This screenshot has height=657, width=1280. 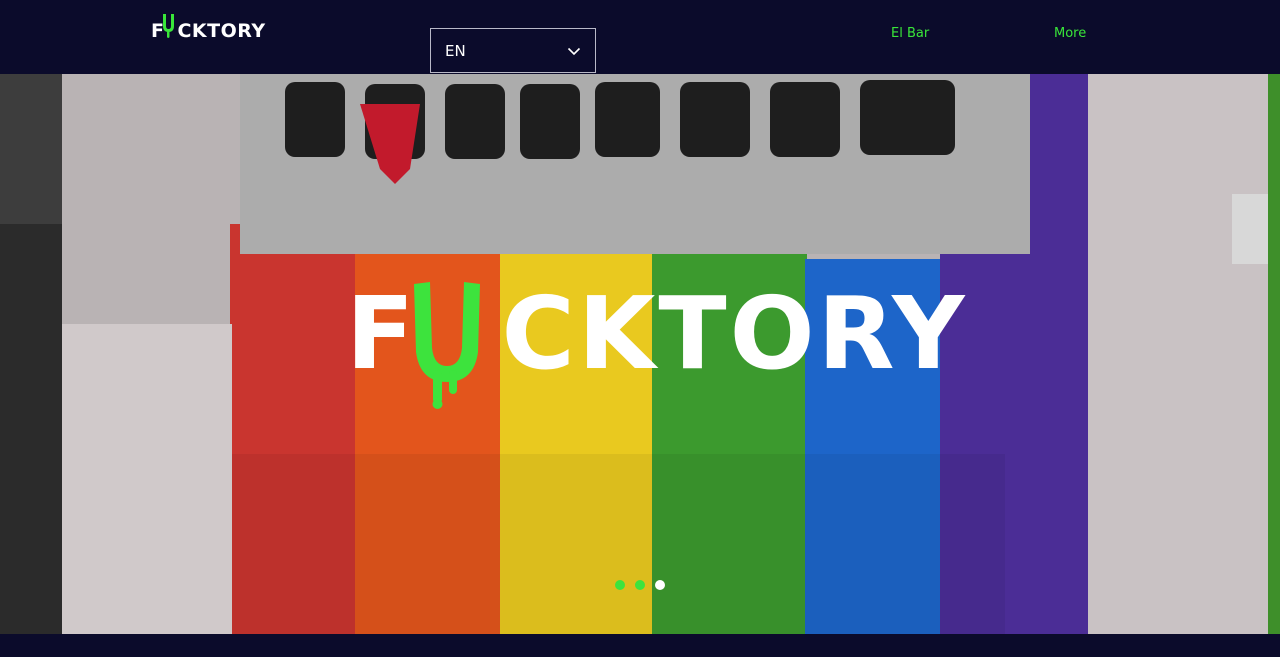 What do you see at coordinates (447, 345) in the screenshot?
I see `hero-u-drip-icon` at bounding box center [447, 345].